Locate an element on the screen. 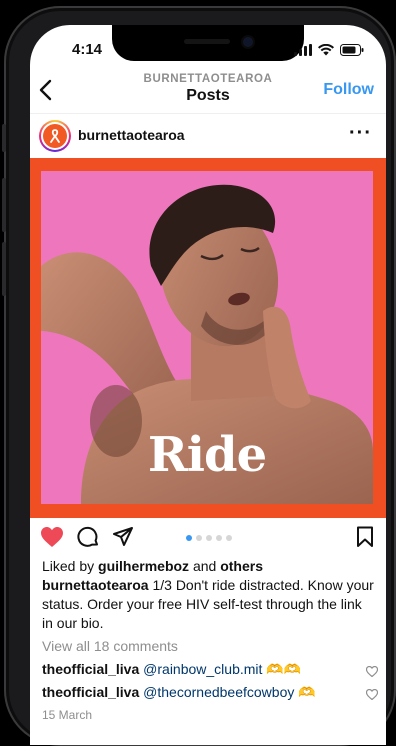 Image resolution: width=396 pixels, height=746 pixels. avatar is located at coordinates (55, 136).